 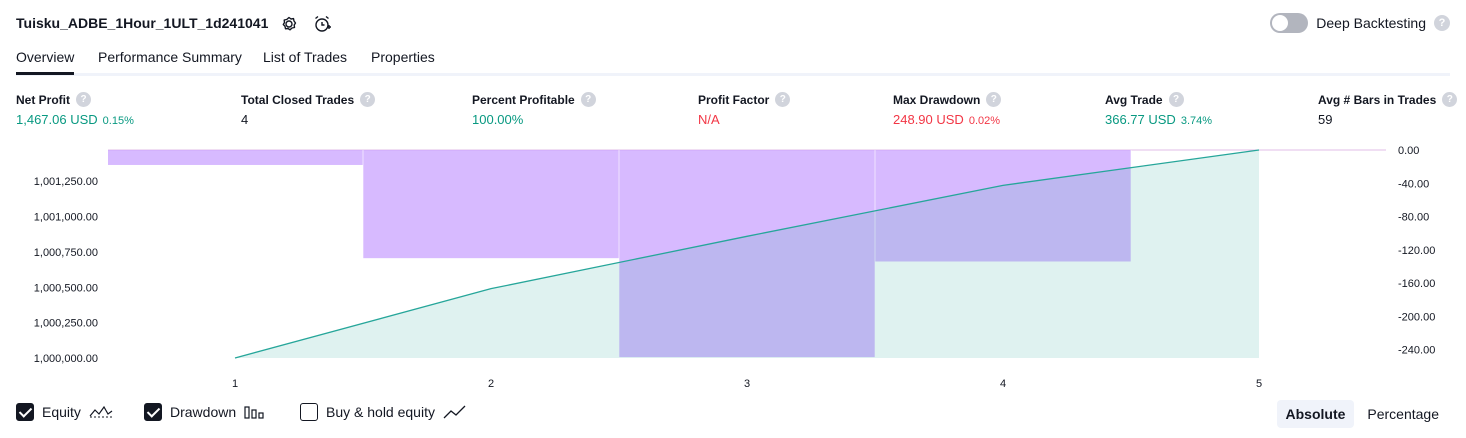 I want to click on metric-net-profit: Net Profit? 1,467.06 USD 0.15%, so click(x=75, y=109).